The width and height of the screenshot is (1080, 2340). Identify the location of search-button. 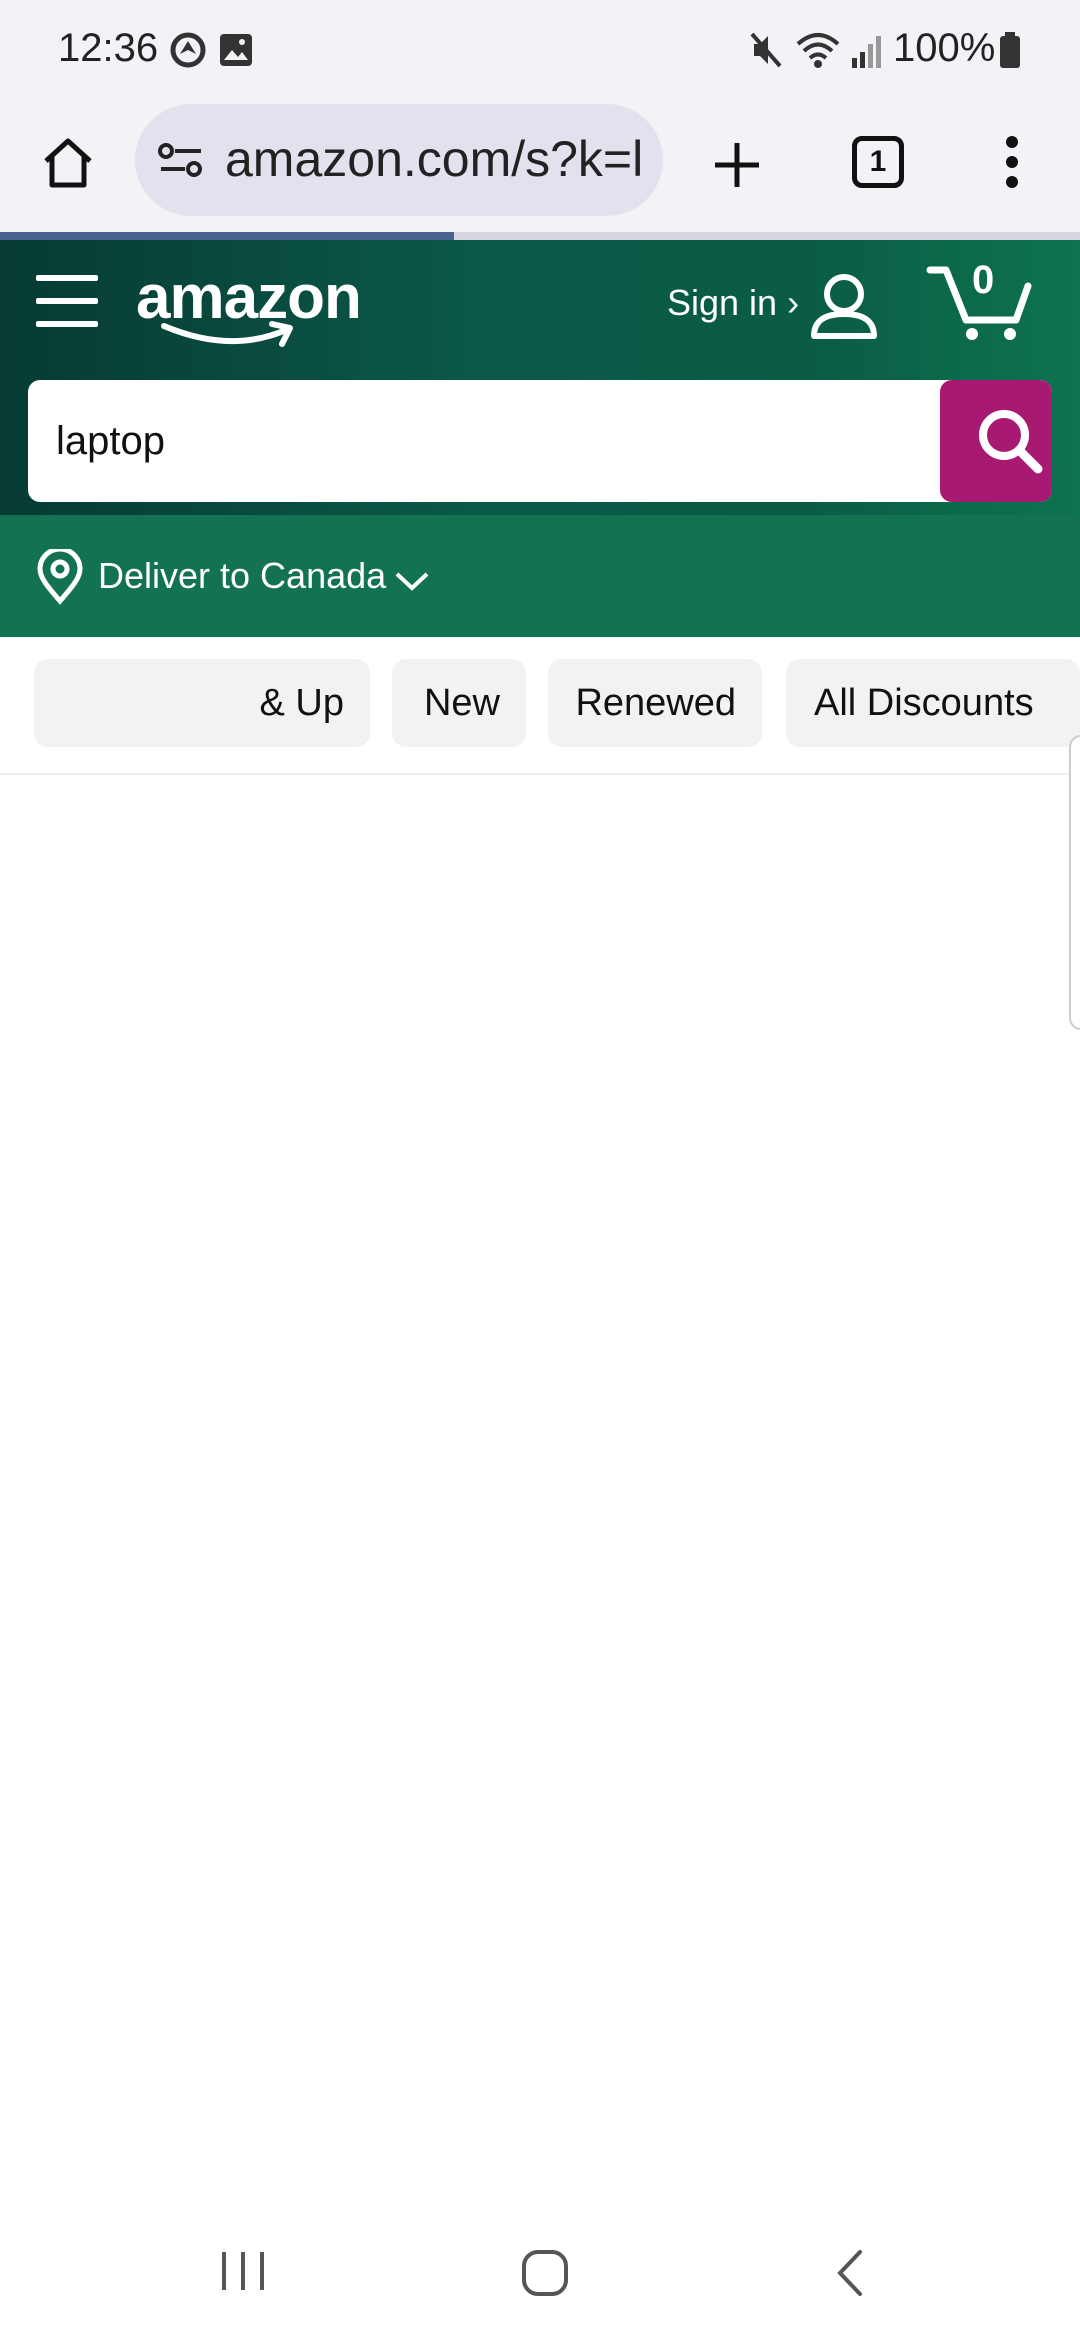
(996, 441).